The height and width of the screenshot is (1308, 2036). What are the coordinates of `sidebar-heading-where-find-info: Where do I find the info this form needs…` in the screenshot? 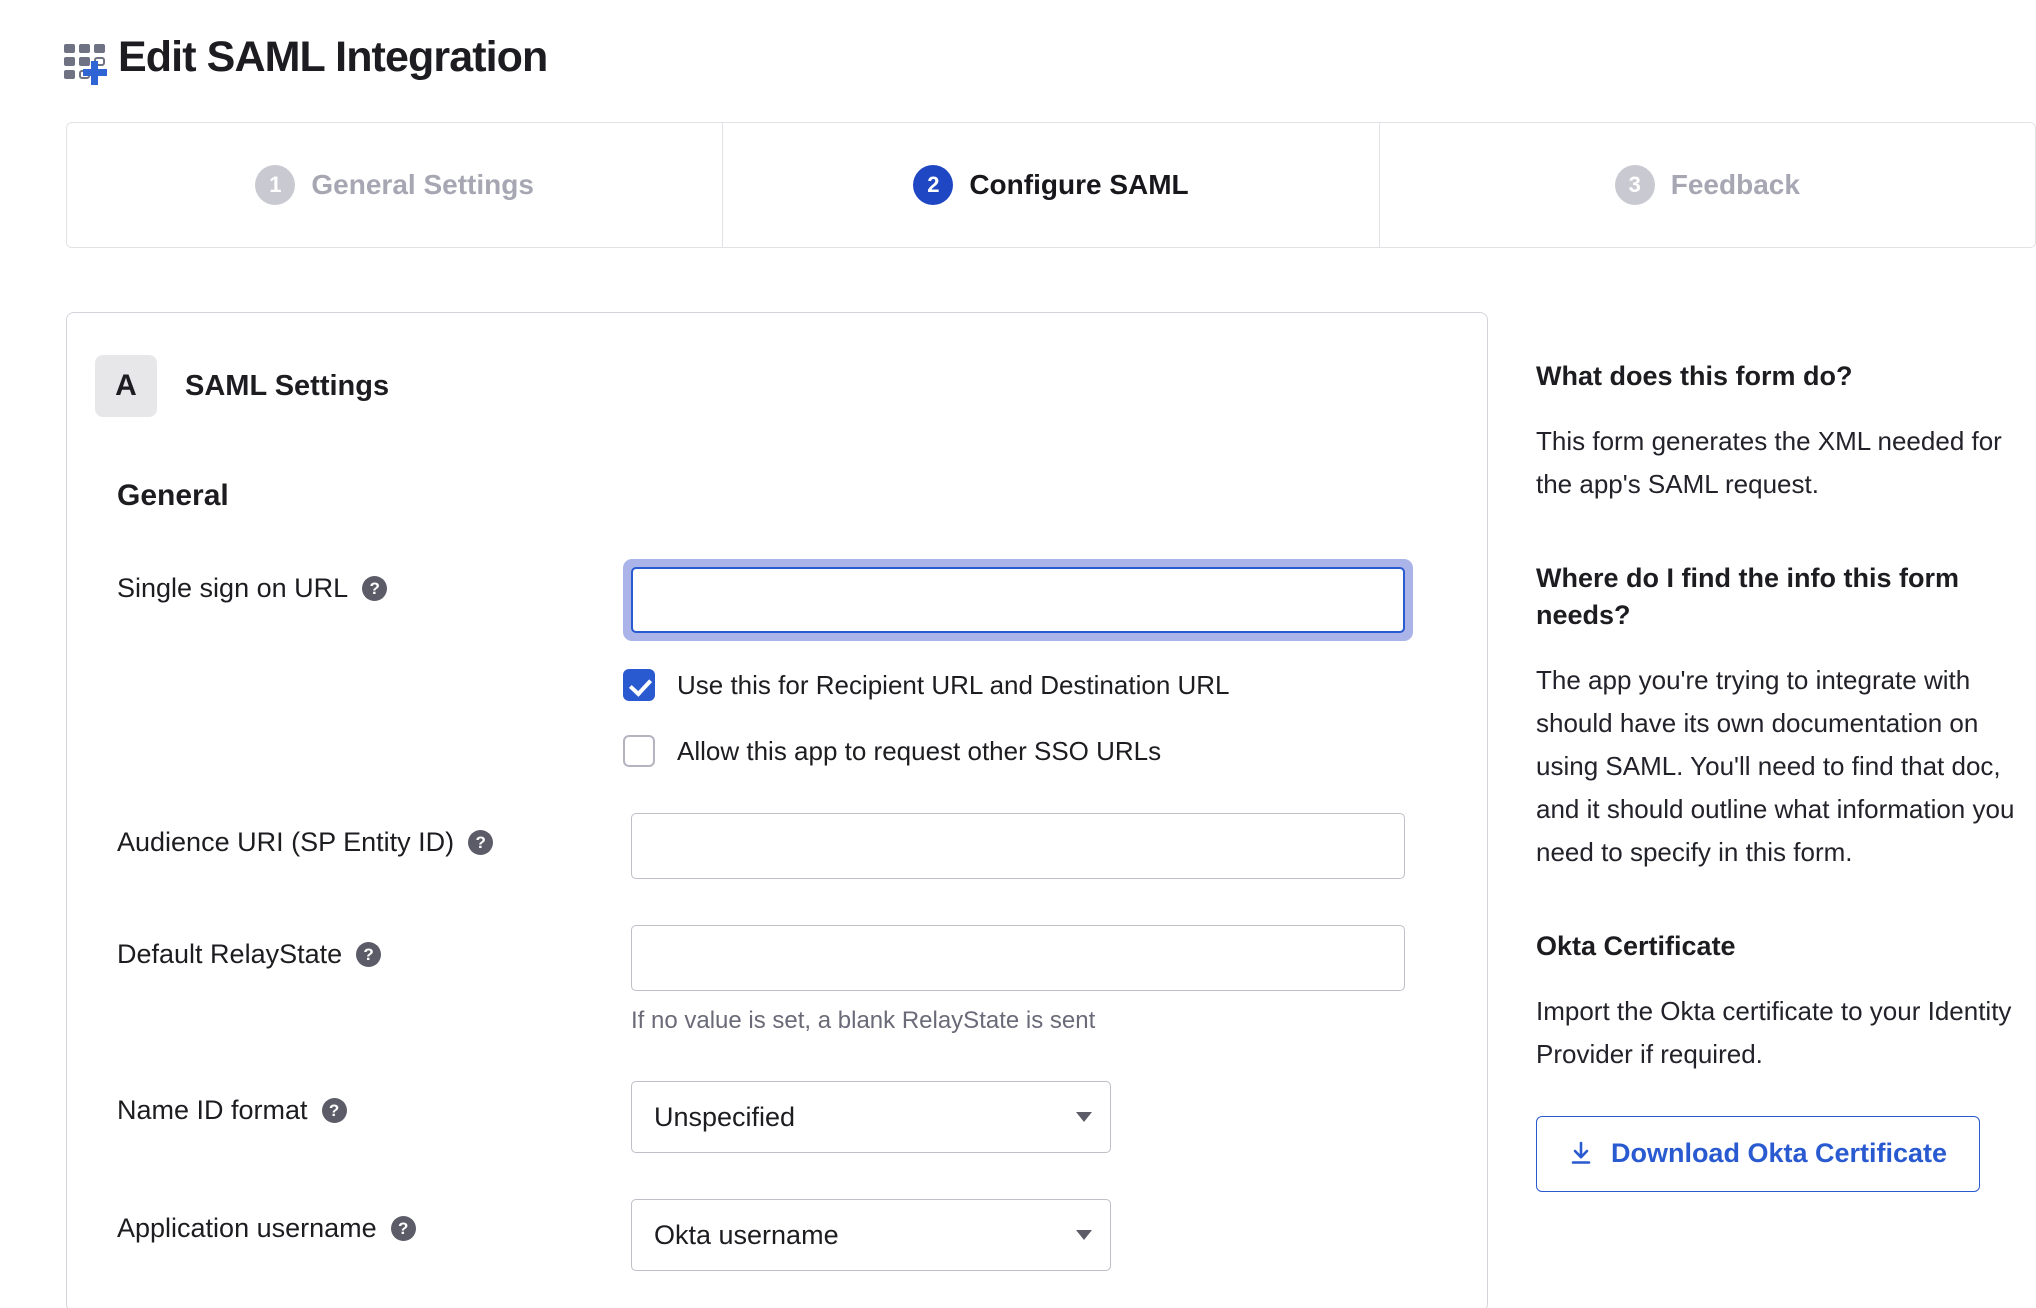 It's located at (1747, 596).